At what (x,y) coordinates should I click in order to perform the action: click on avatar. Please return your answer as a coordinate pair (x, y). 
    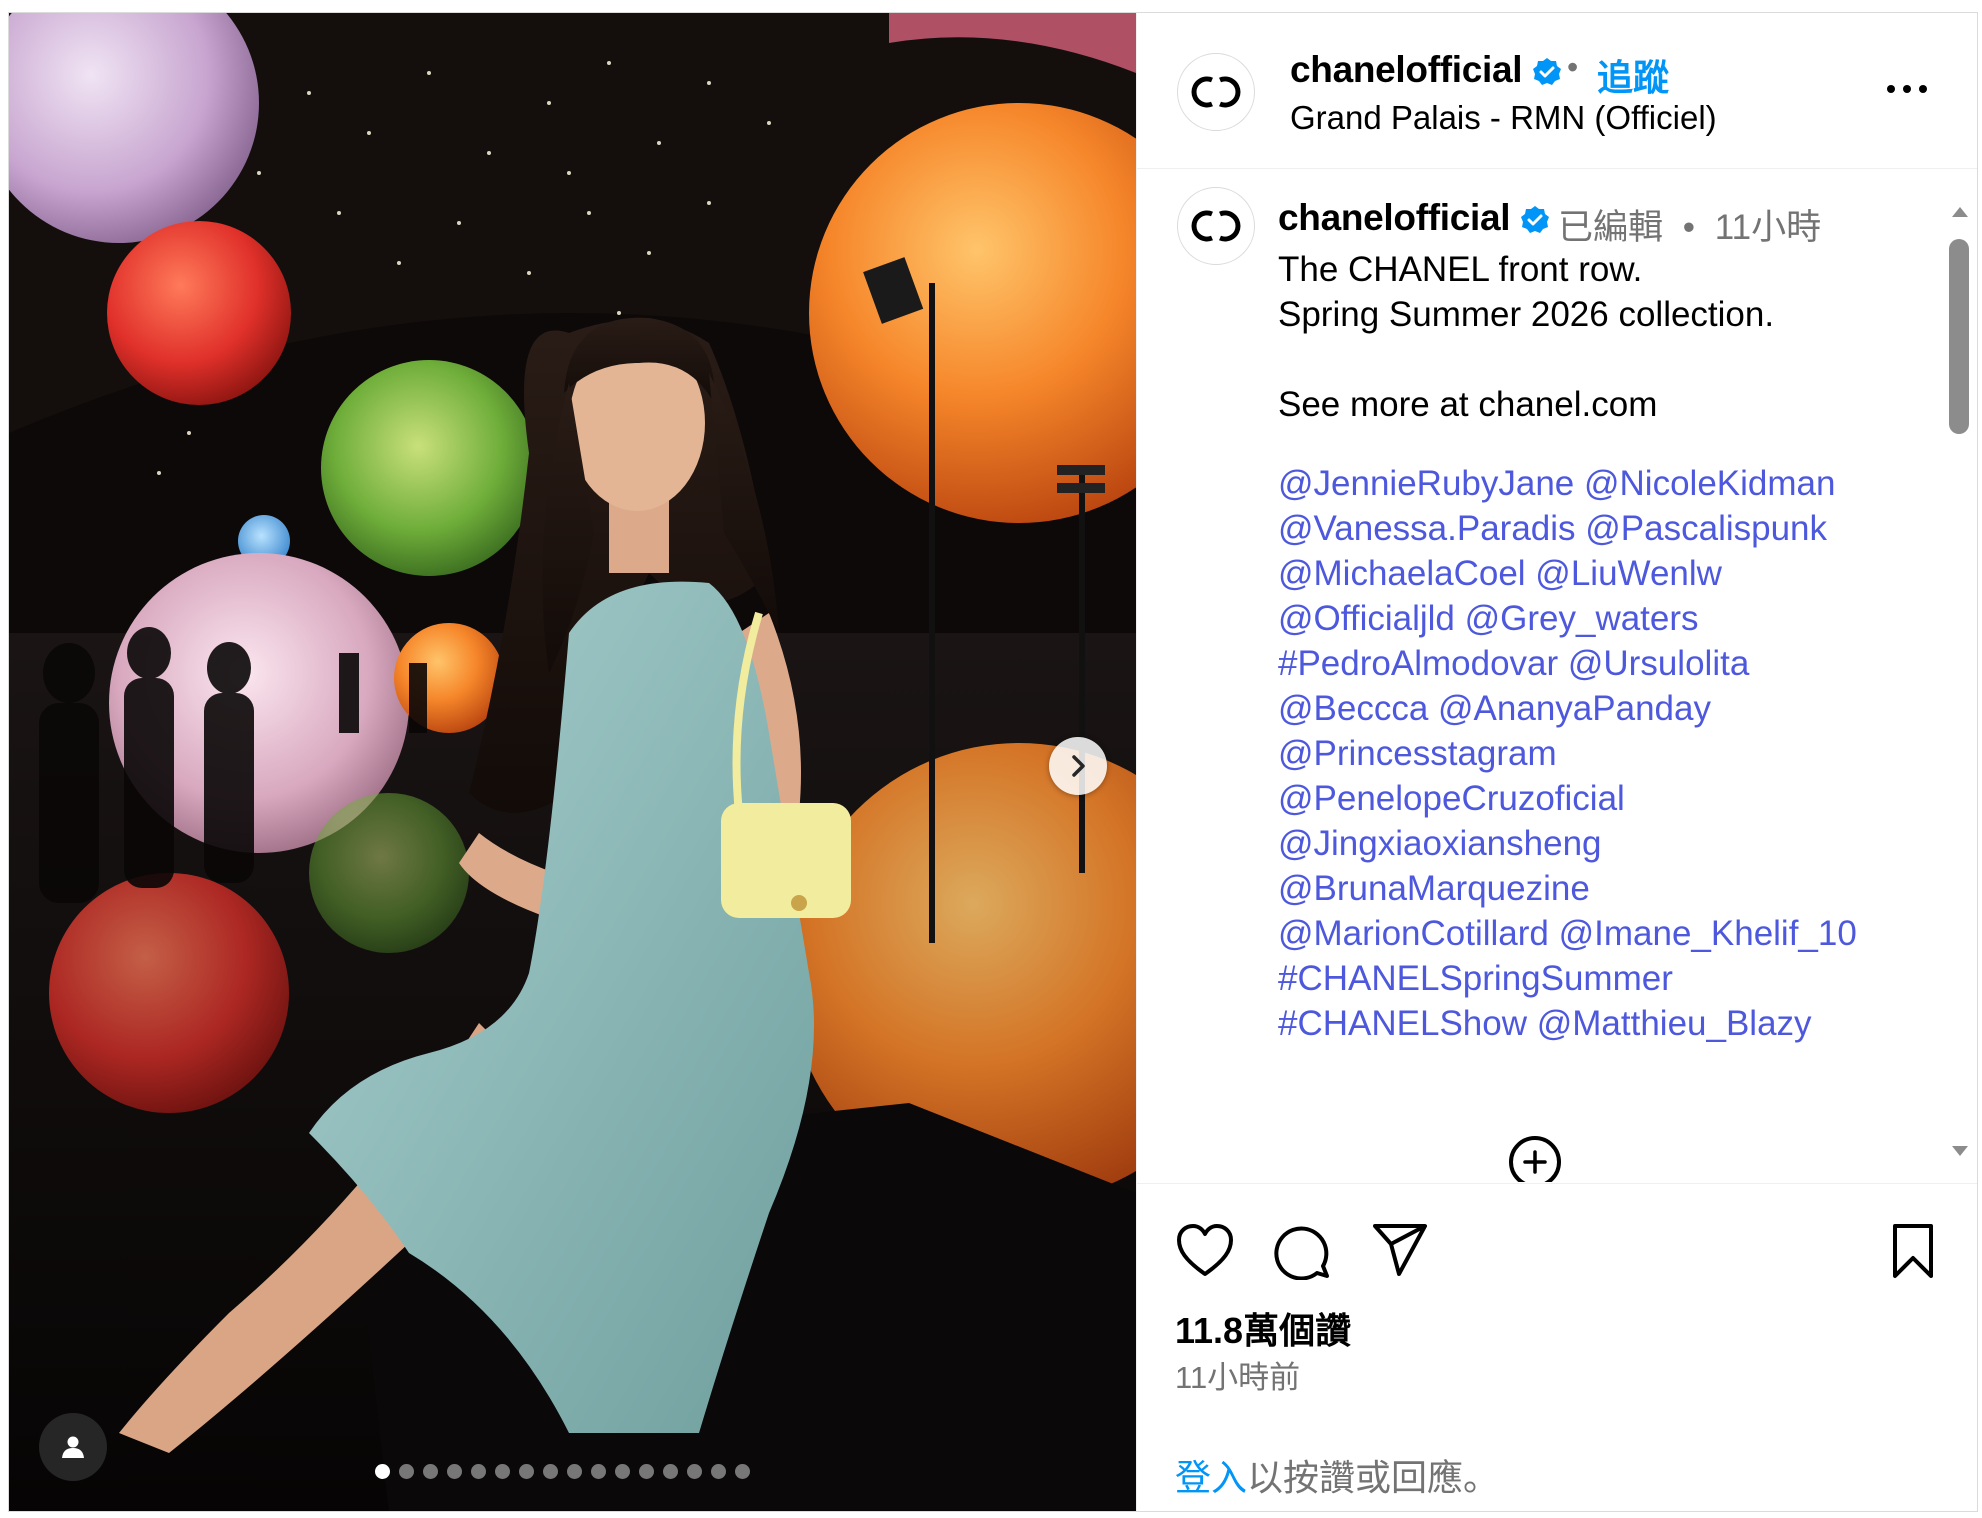
    Looking at the image, I should click on (1216, 92).